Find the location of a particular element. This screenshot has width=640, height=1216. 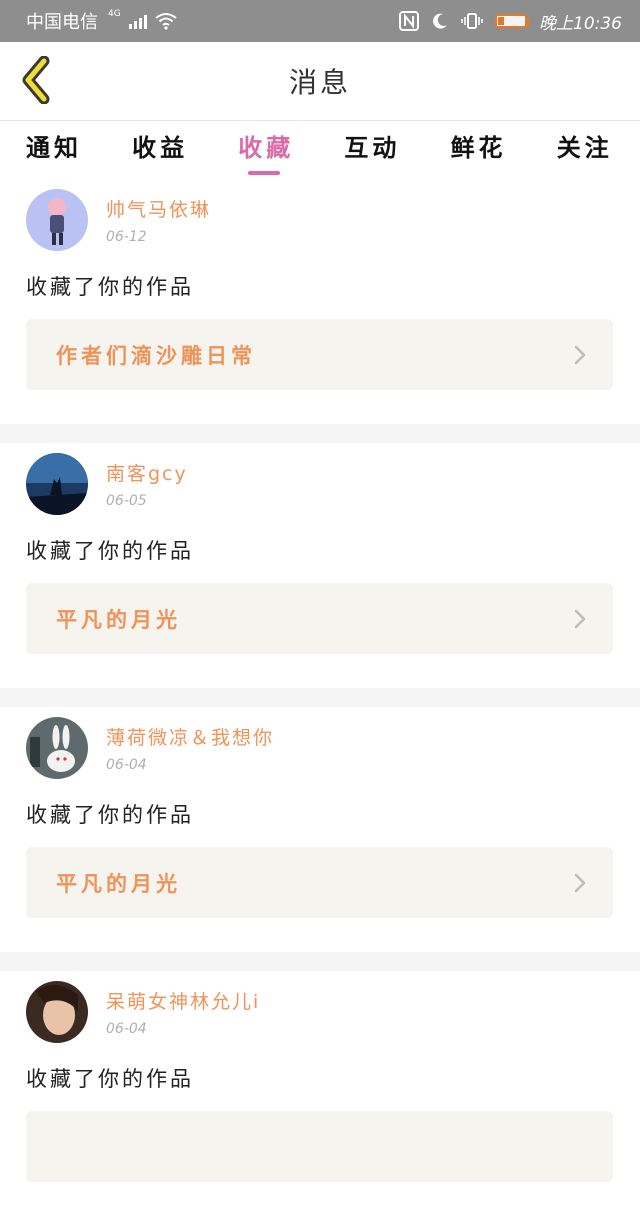

anime-girl-avatar-icon is located at coordinates (57, 220).